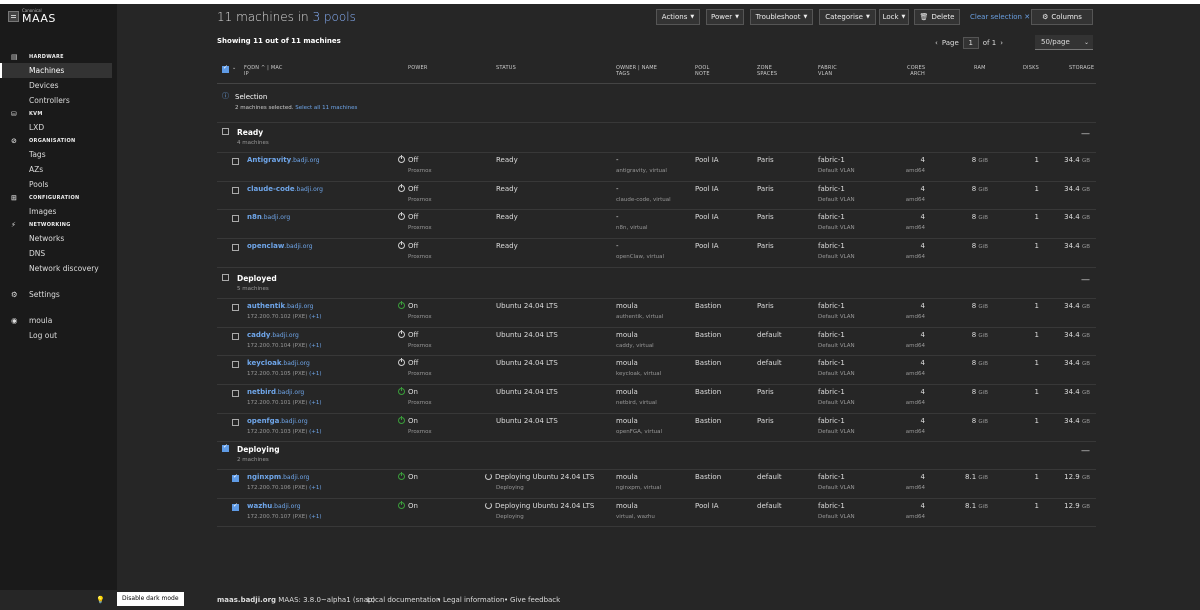 This screenshot has height=610, width=1200. What do you see at coordinates (273, 335) in the screenshot?
I see `machine-fqdn-link: caddy.badji.org` at bounding box center [273, 335].